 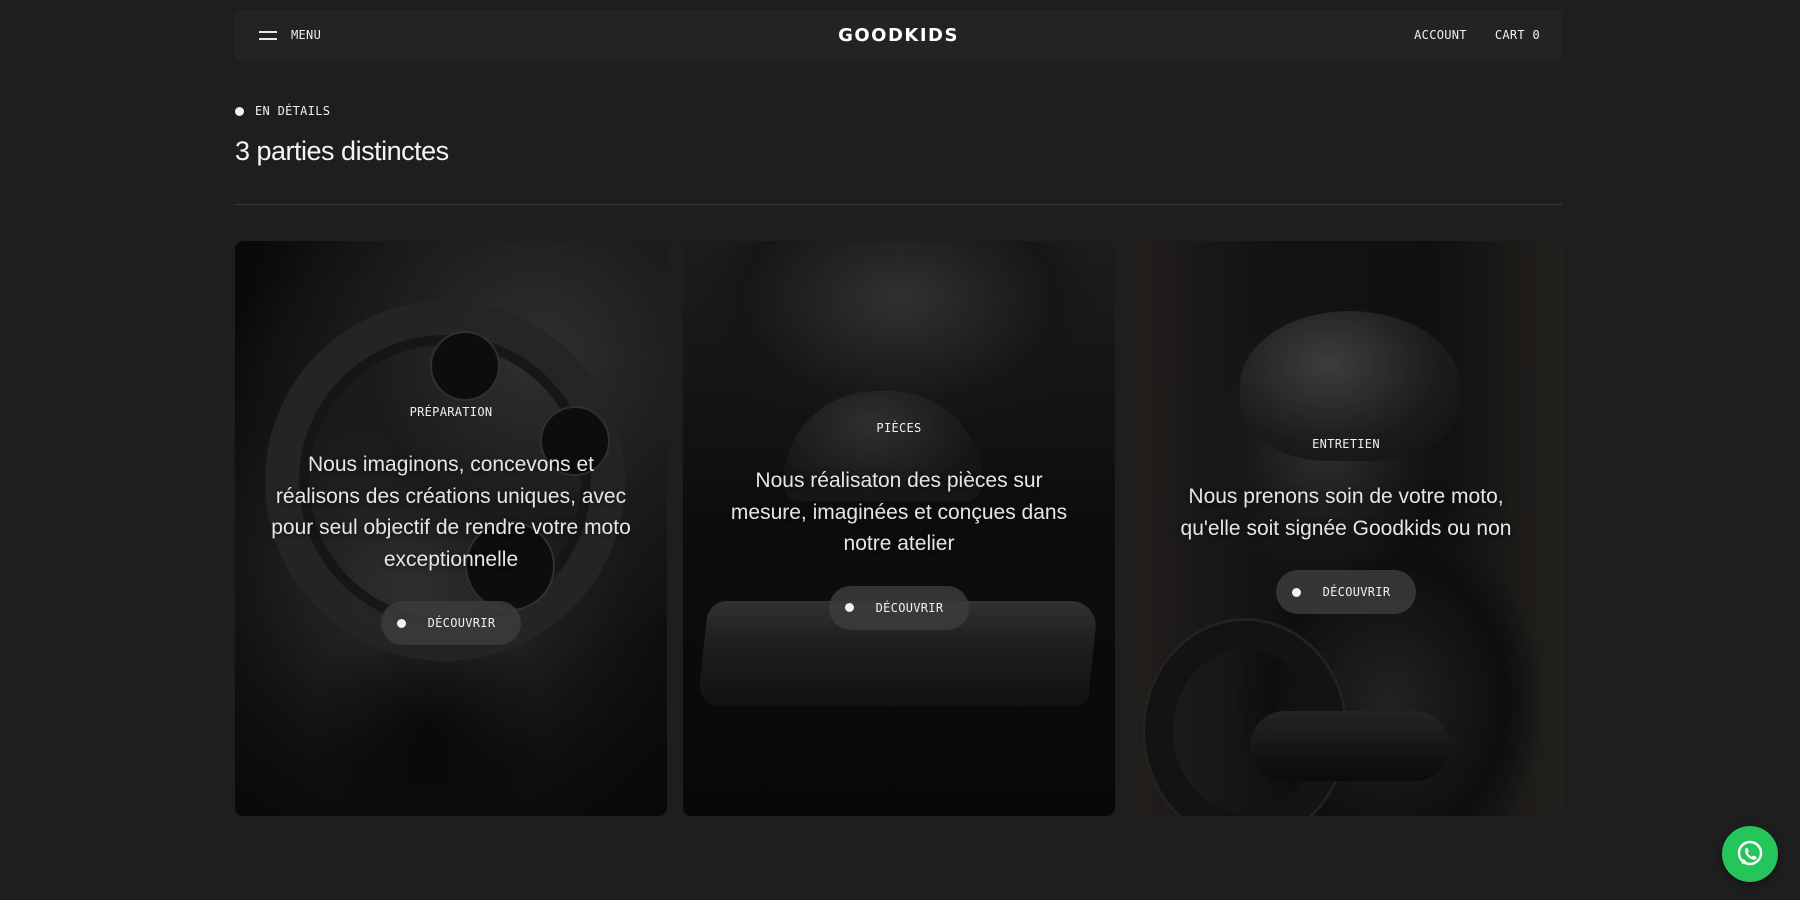 I want to click on card-label: PRÉPARATION, so click(x=451, y=412).